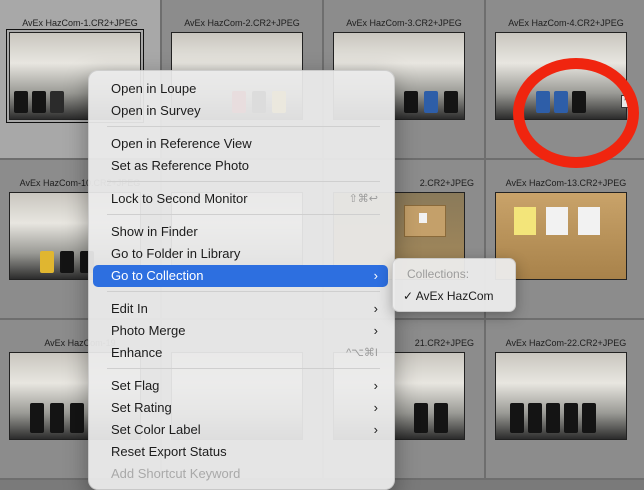  Describe the element at coordinates (240, 276) in the screenshot. I see `menu-item-go-to-collection: Go to Collection ›` at that location.